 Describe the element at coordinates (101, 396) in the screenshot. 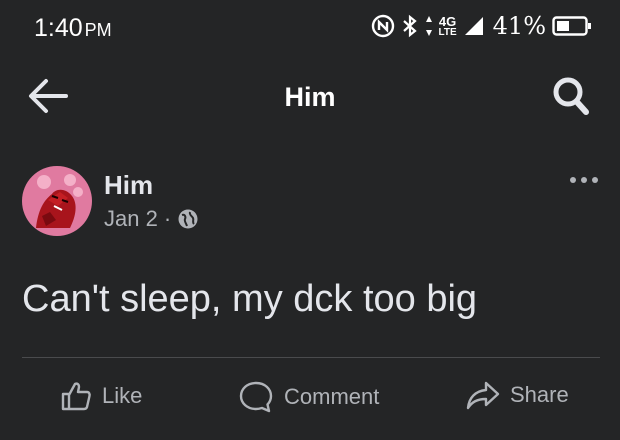

I see `like-button: Like` at that location.